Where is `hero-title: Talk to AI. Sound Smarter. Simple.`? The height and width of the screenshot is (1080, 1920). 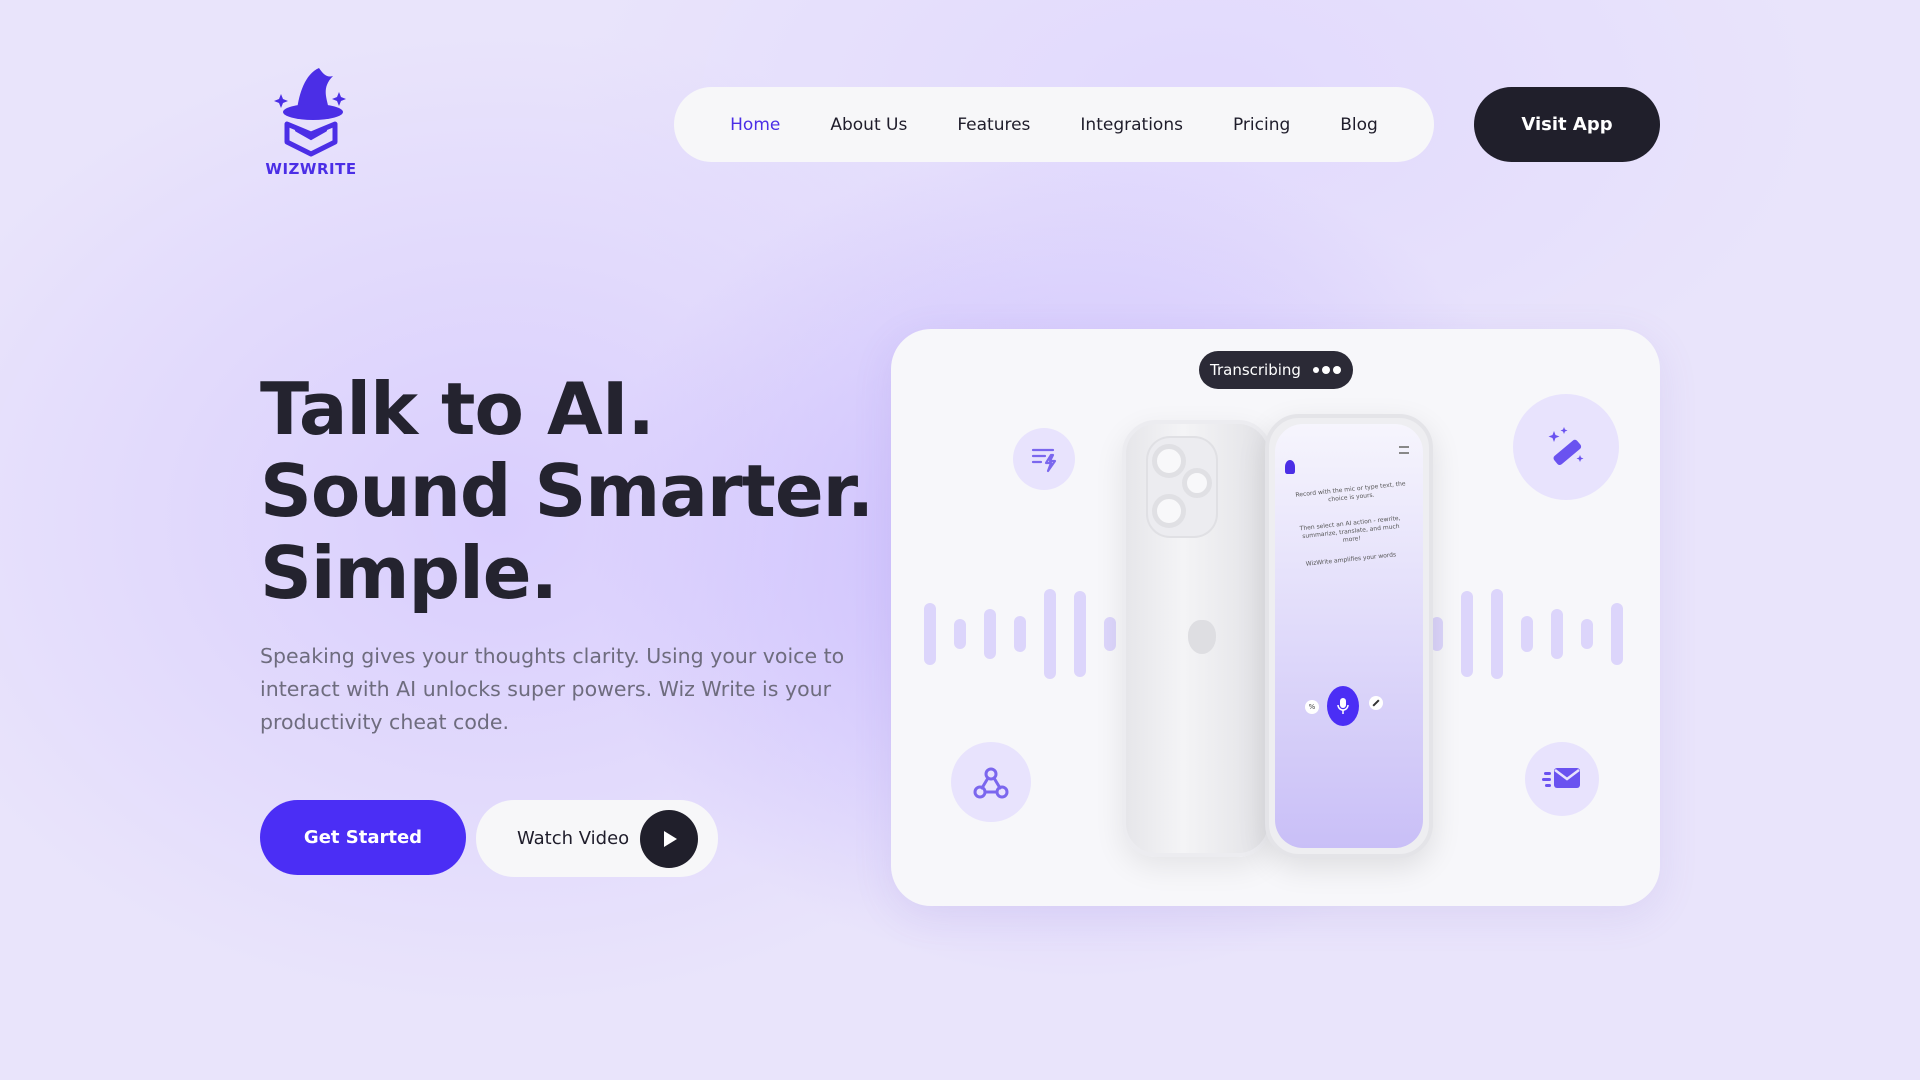 hero-title: Talk to AI. Sound Smarter. Simple. is located at coordinates (570, 491).